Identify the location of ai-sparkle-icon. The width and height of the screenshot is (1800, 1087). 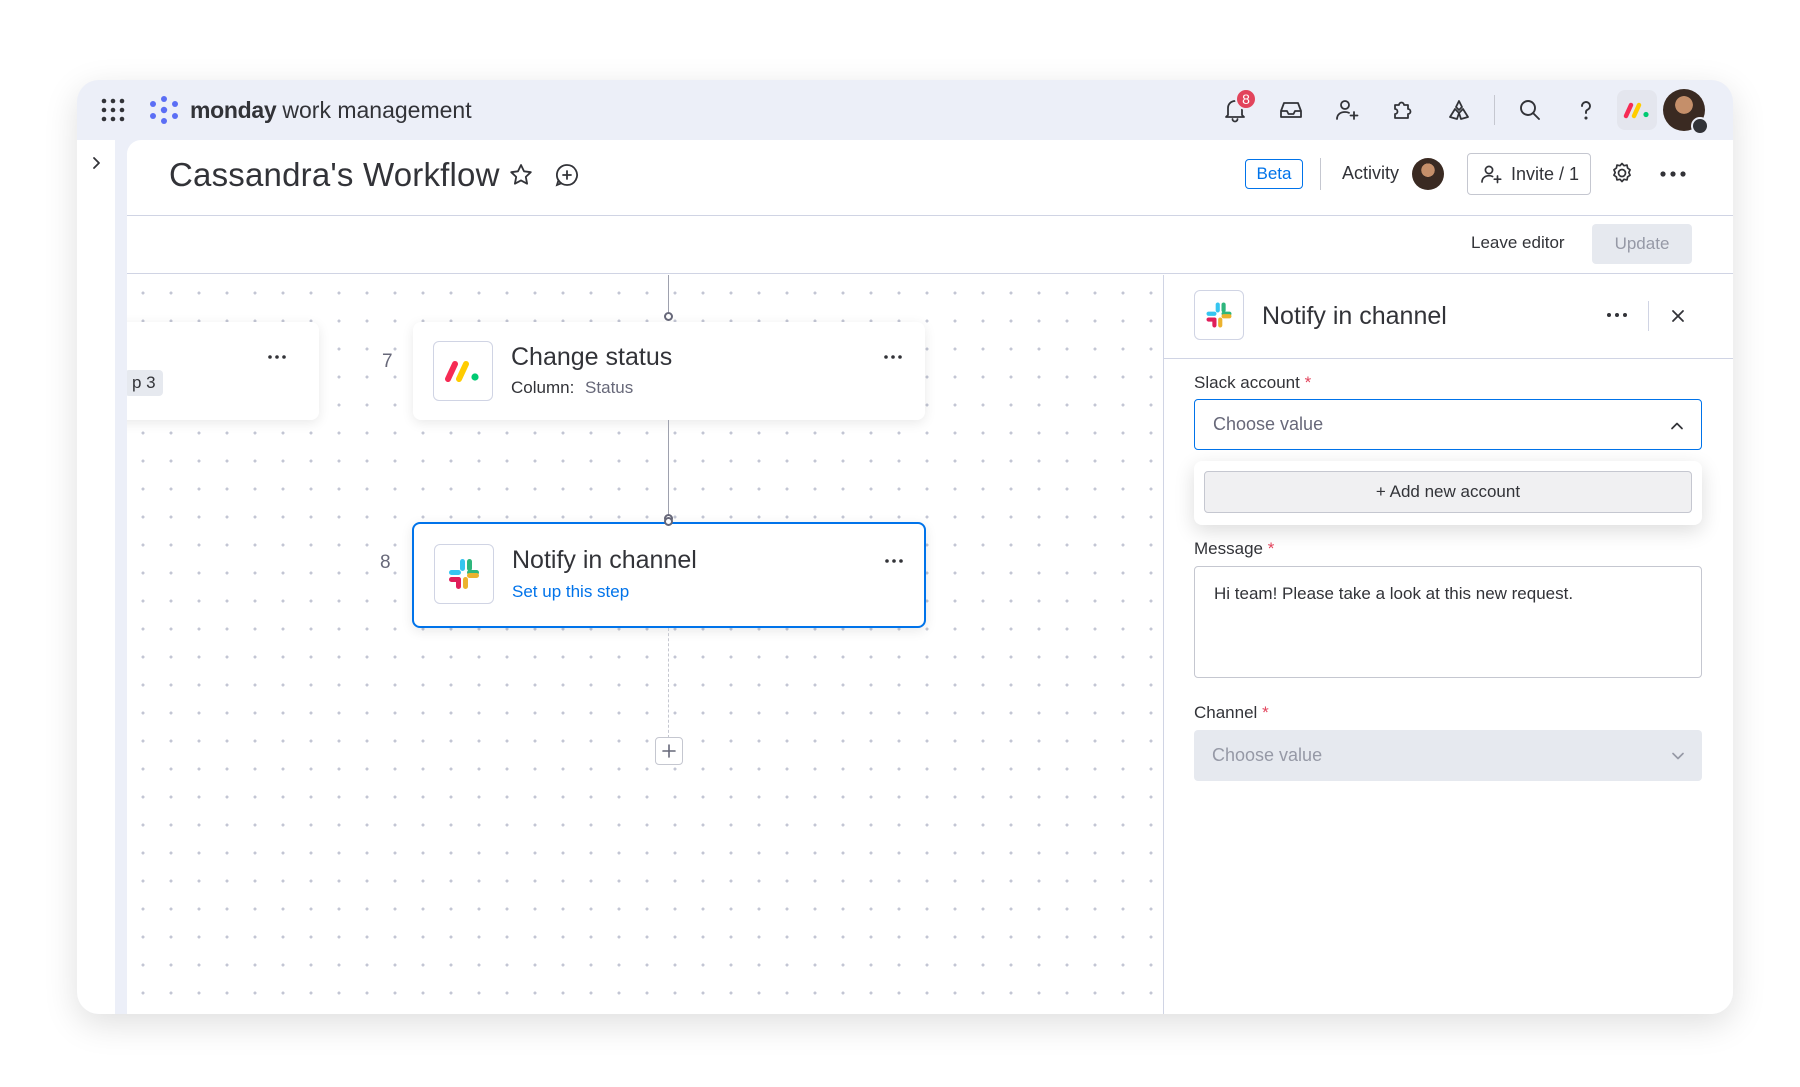
(1459, 110).